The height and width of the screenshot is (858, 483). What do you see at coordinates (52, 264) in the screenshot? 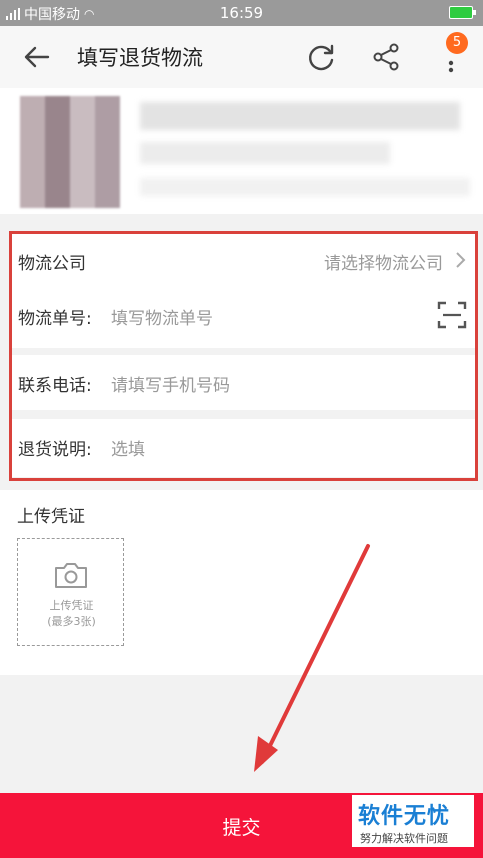
I see `company-label: 物流公司` at bounding box center [52, 264].